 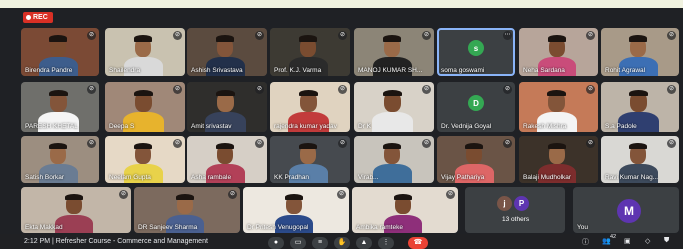 I want to click on present-button: ▲, so click(x=364, y=243).